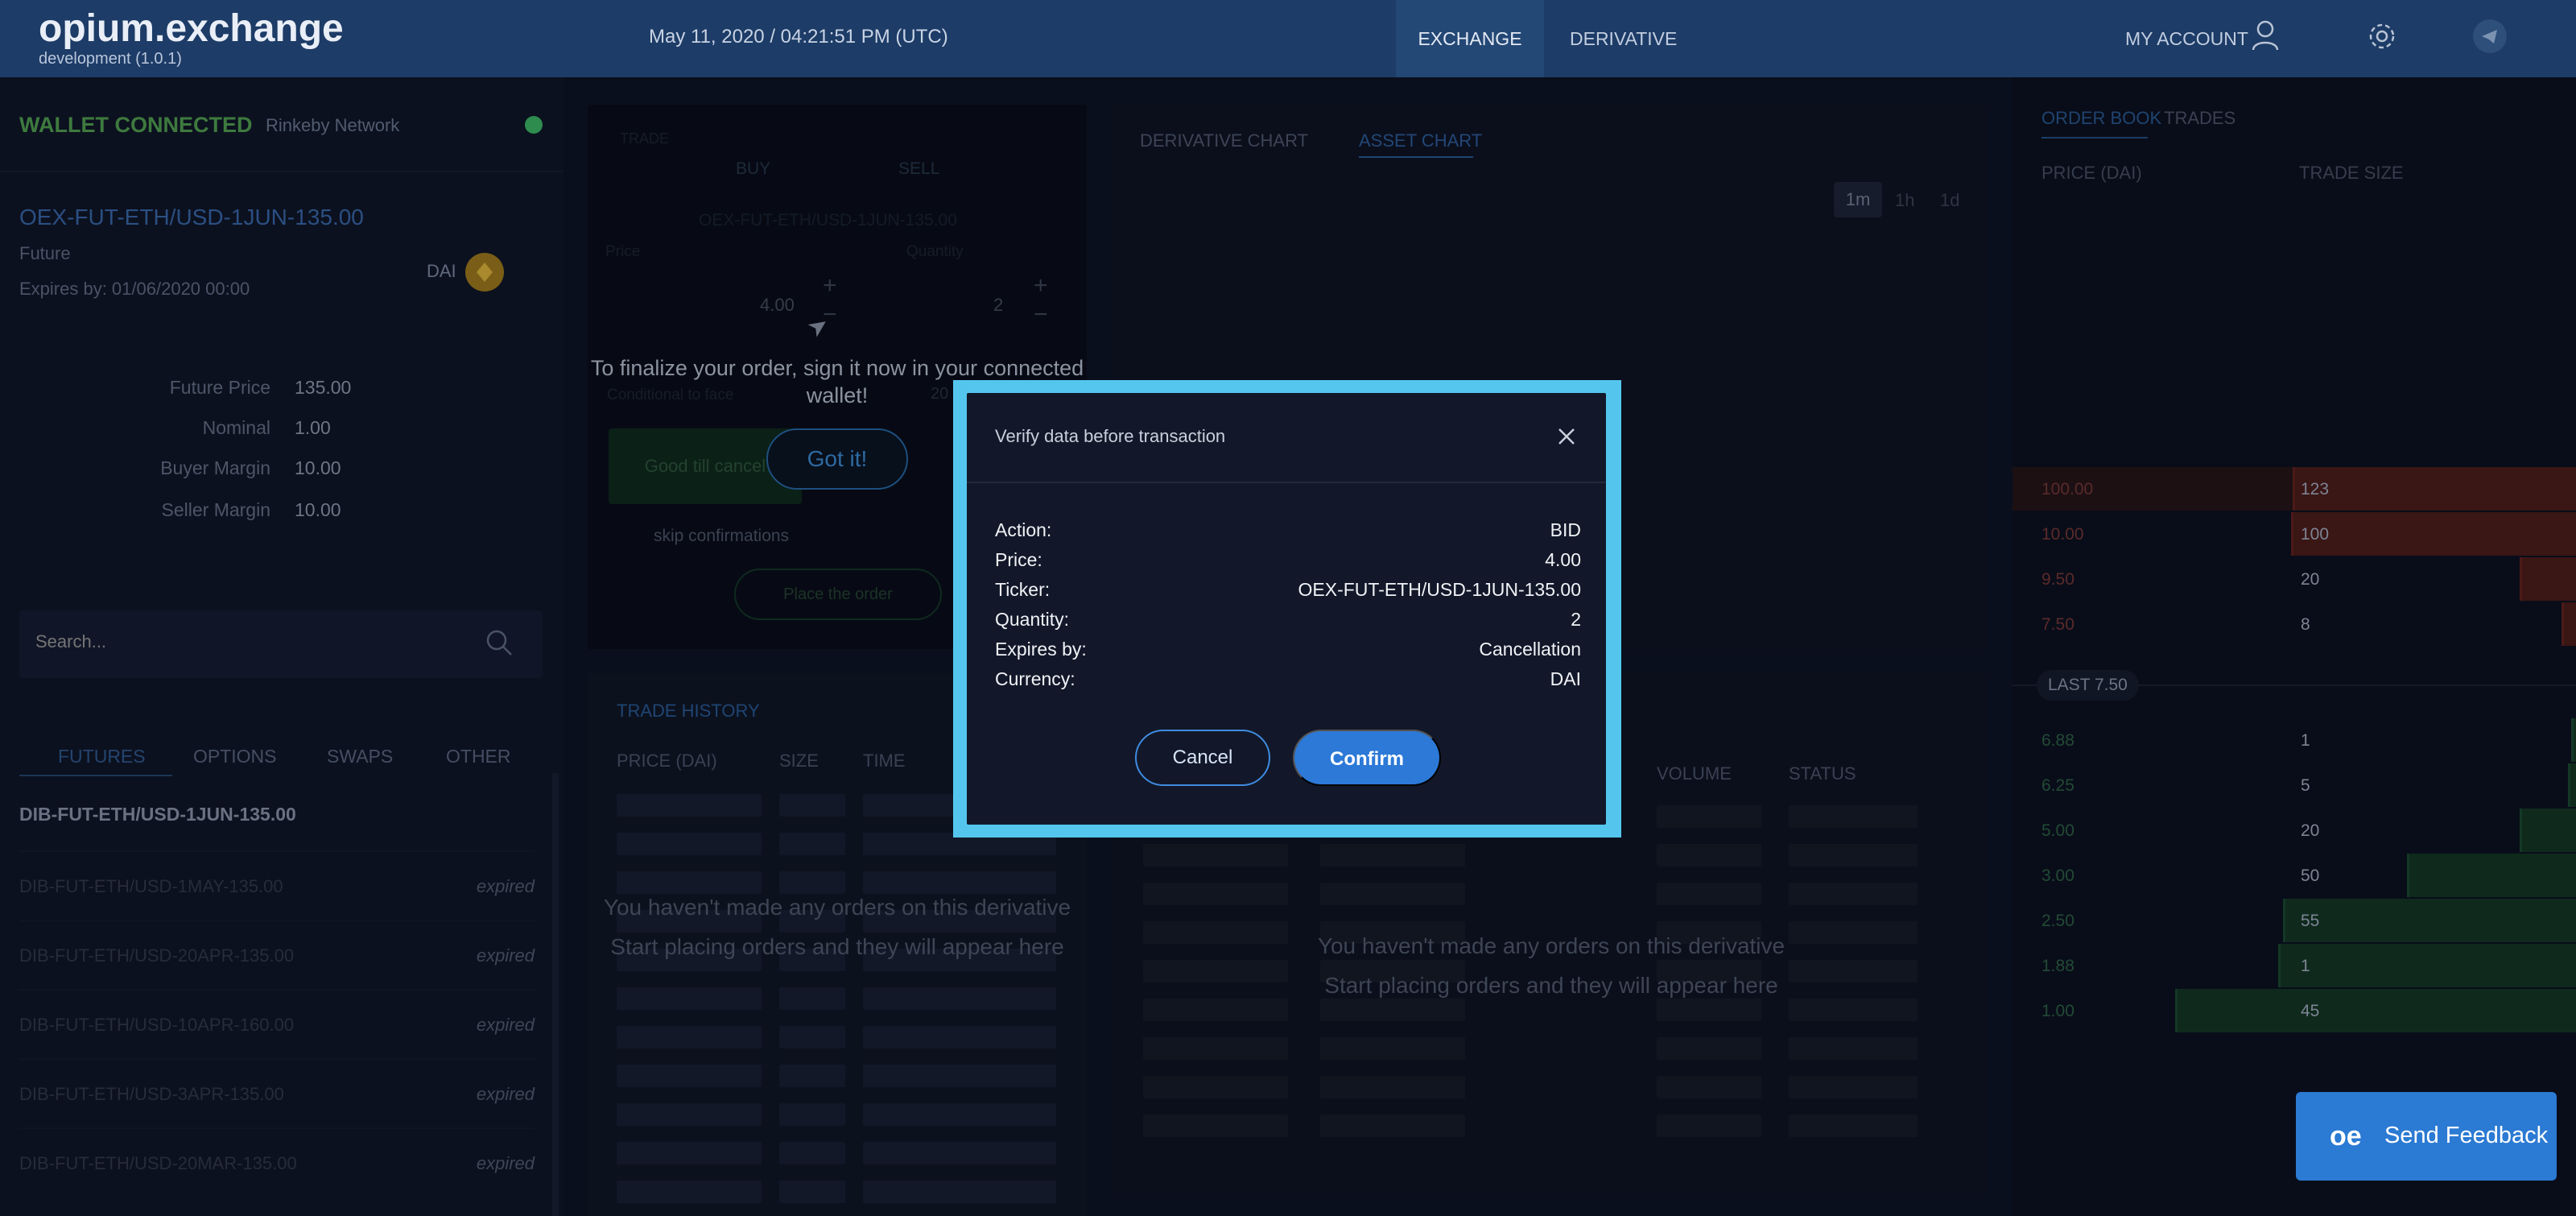 Image resolution: width=2576 pixels, height=1216 pixels. I want to click on list-item-name: DIB-FUT-ETH/USD-10APR-160.00, so click(157, 1025).